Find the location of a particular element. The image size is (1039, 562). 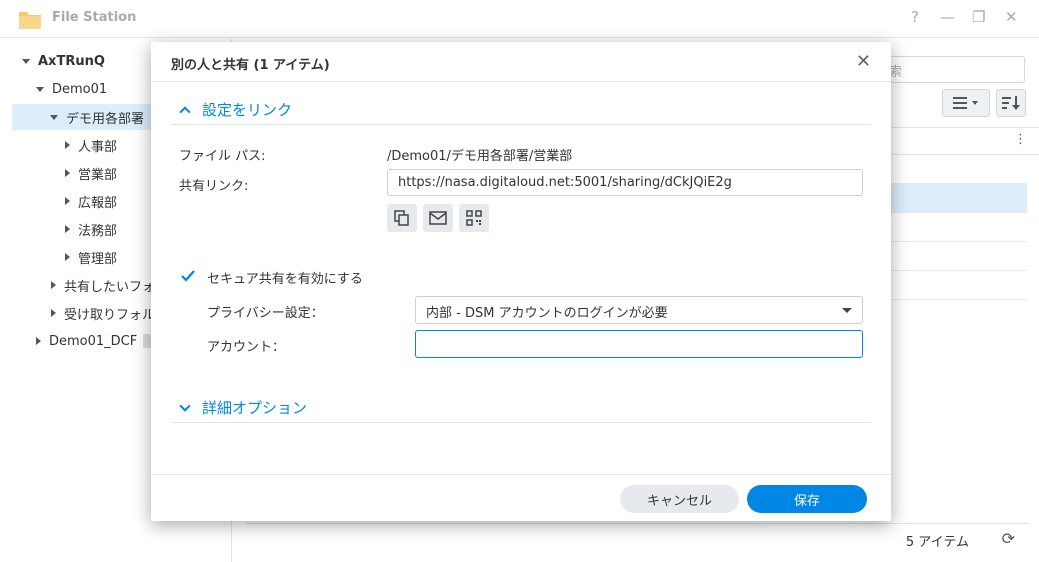

help-icon: ? is located at coordinates (915, 17).